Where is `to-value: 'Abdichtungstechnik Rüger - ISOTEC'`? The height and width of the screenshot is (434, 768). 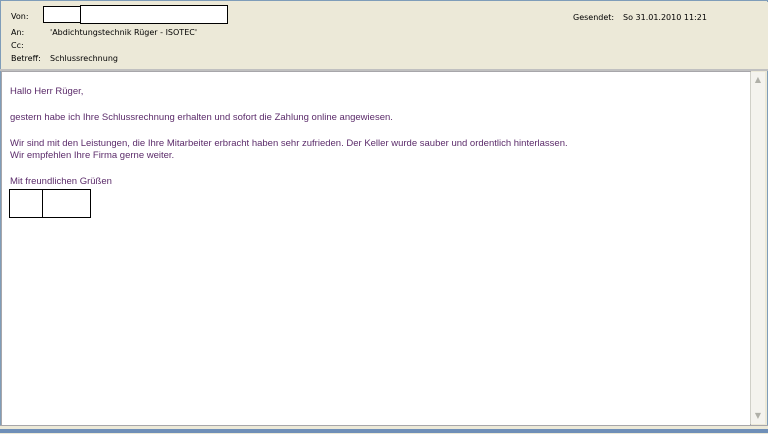
to-value: 'Abdichtungstechnik Rüger - ISOTEC' is located at coordinates (123, 32).